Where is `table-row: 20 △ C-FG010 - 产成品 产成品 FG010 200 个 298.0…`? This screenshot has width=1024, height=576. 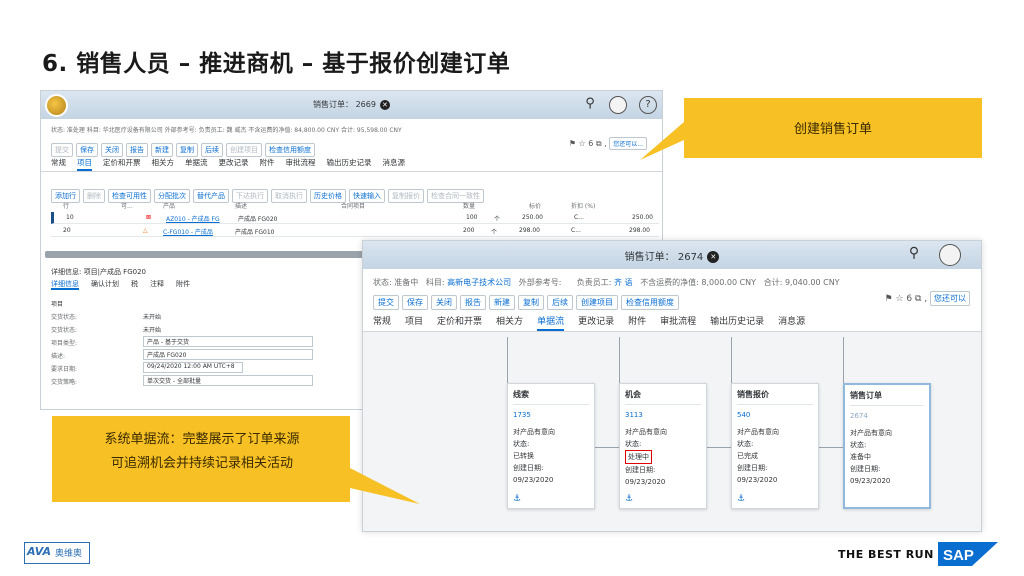
table-row: 20 △ C-FG010 - 产成品 产成品 FG010 200 个 298.0… is located at coordinates (355, 231).